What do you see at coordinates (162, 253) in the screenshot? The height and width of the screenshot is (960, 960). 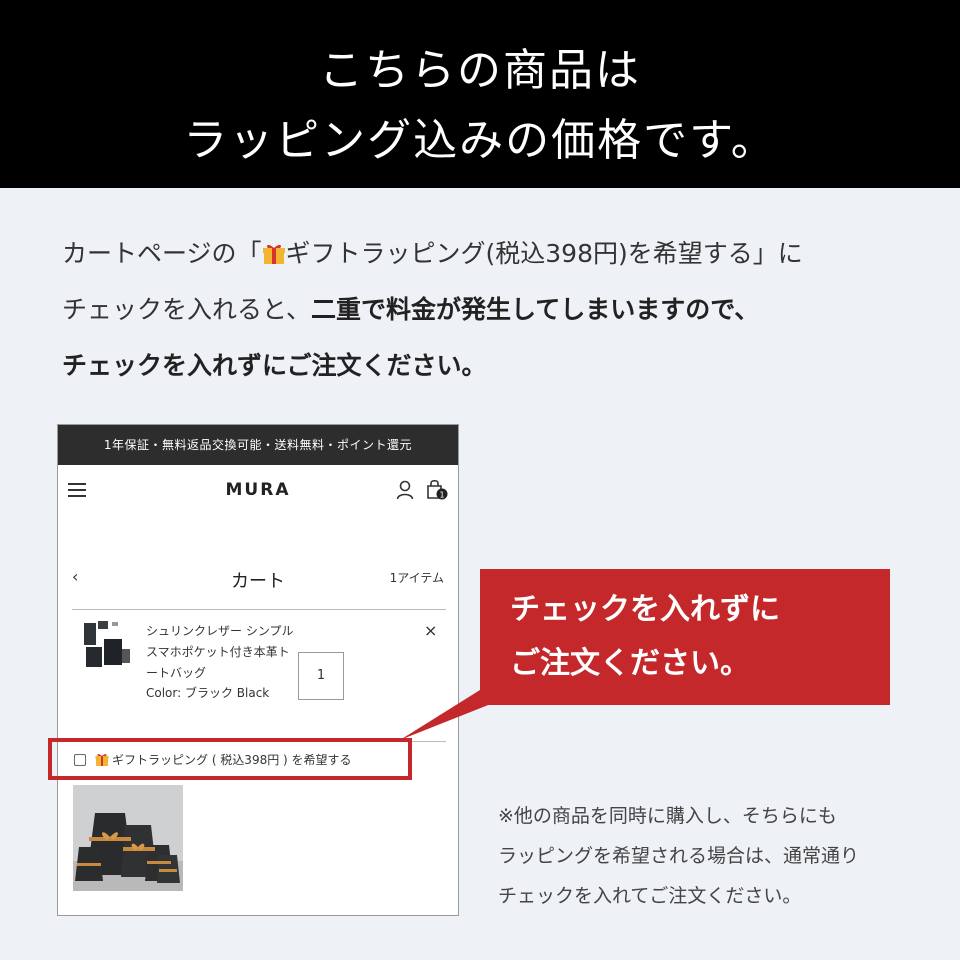 I see `intro-line-1-pre: カートページの「` at bounding box center [162, 253].